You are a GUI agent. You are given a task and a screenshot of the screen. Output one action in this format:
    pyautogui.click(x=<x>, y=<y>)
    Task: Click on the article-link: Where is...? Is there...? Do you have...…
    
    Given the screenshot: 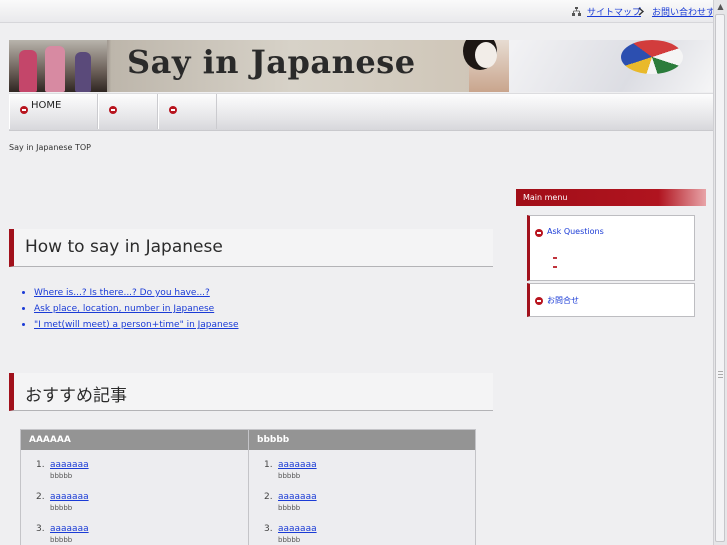 What is the action you would take?
    pyautogui.click(x=122, y=293)
    